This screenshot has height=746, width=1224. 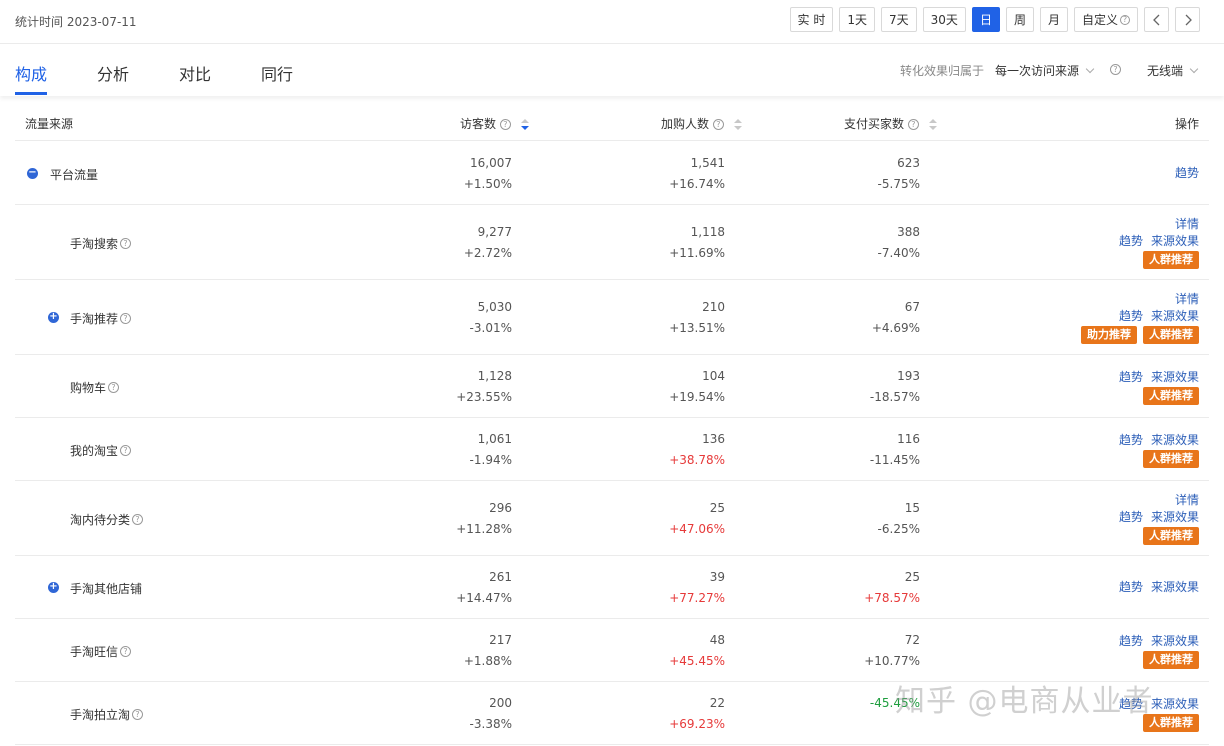 What do you see at coordinates (490, 327) in the screenshot?
I see `visitors-change: -3.01%` at bounding box center [490, 327].